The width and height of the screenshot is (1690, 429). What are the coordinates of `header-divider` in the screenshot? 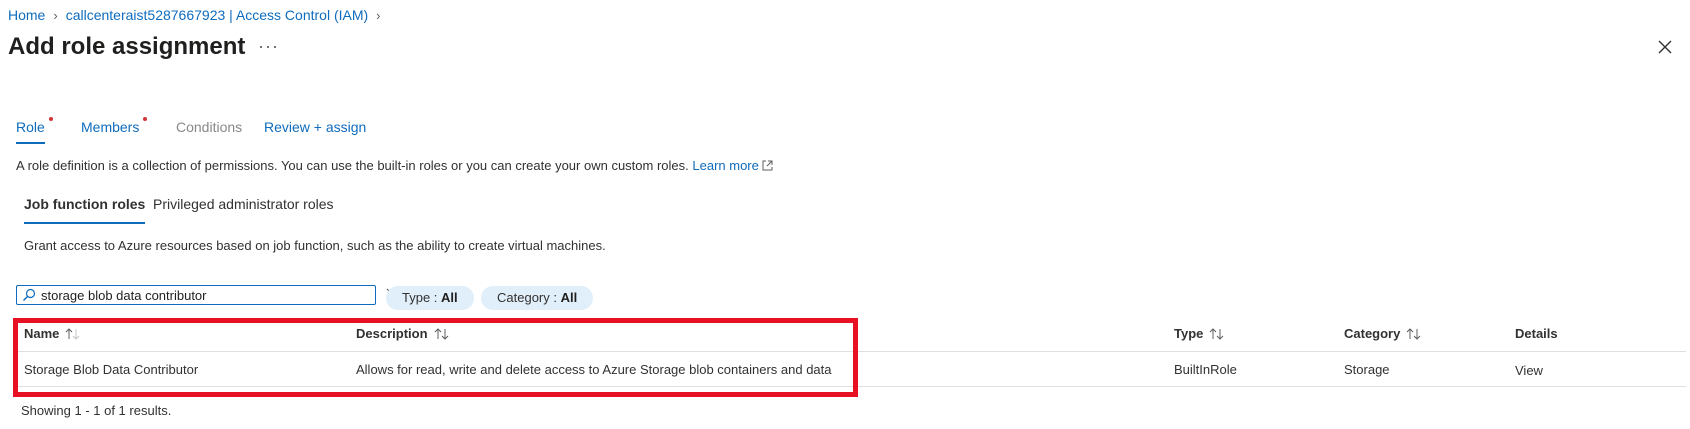 It's located at (851, 351).